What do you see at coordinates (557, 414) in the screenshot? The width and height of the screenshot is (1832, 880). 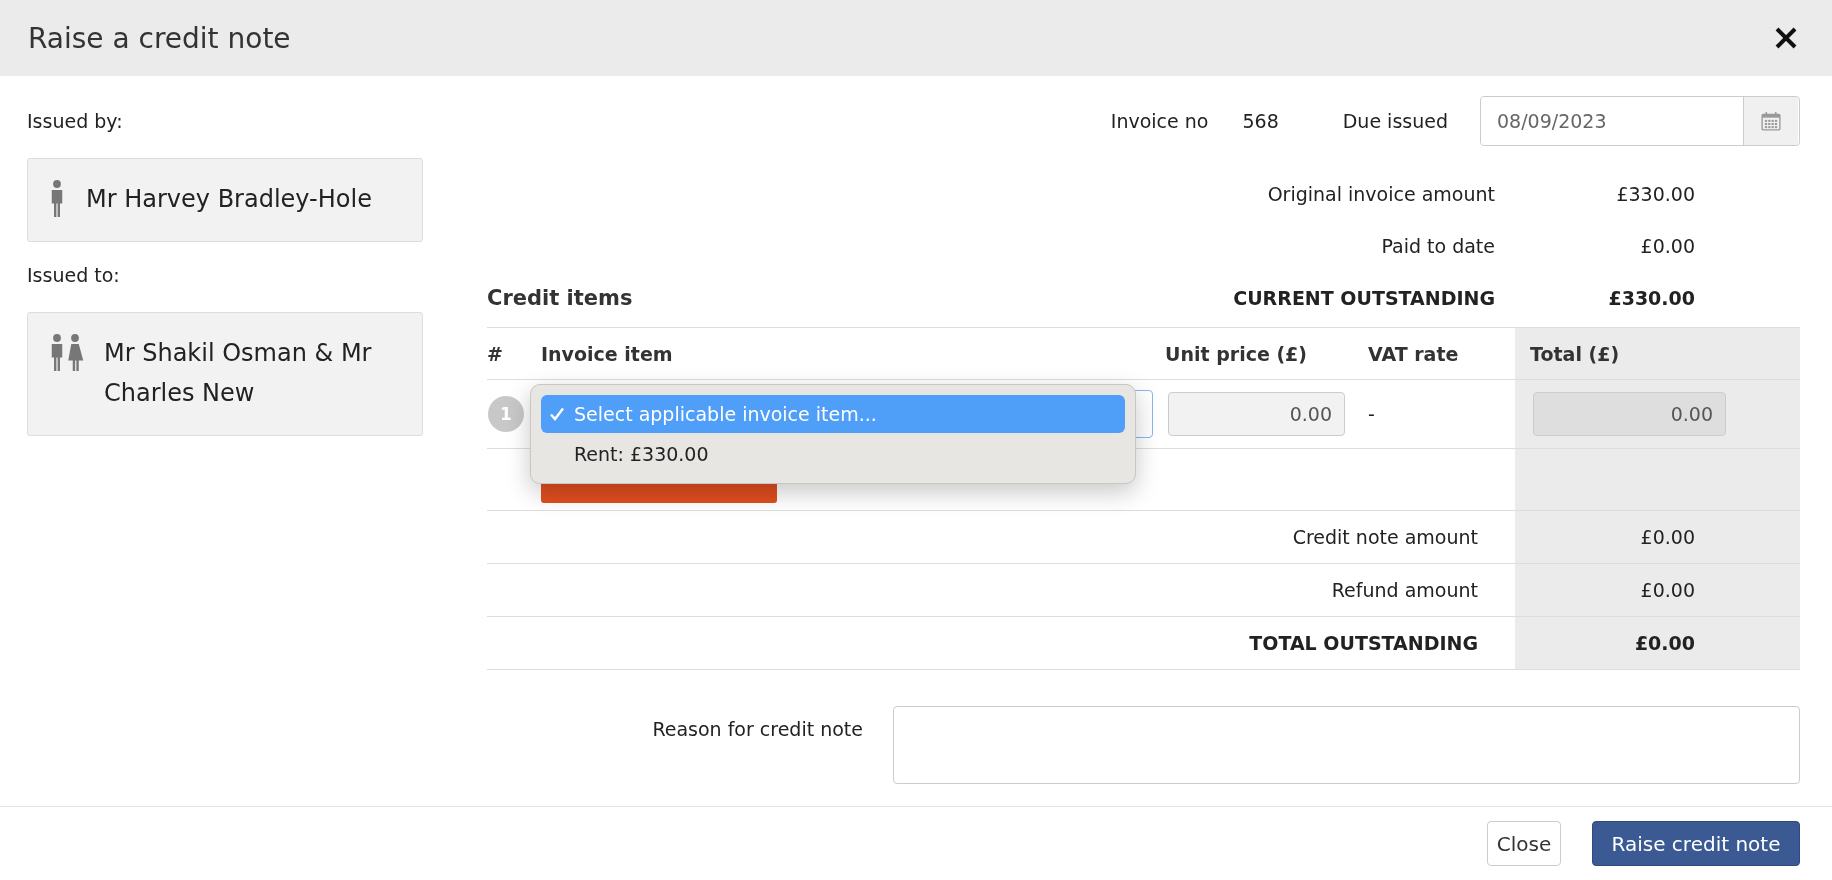 I see `check-icon` at bounding box center [557, 414].